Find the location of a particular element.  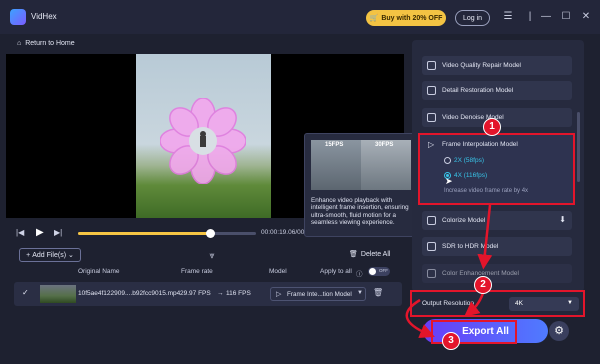

resolution-select: 4K ▼ is located at coordinates (544, 304).